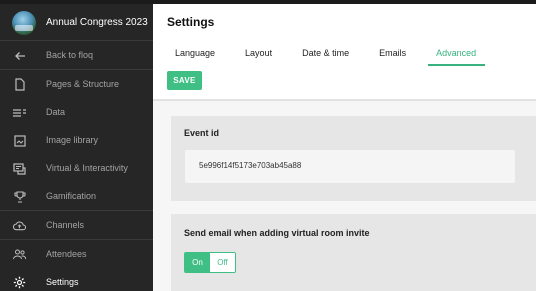 This screenshot has height=291, width=536. I want to click on arrow-left-icon, so click(19, 55).